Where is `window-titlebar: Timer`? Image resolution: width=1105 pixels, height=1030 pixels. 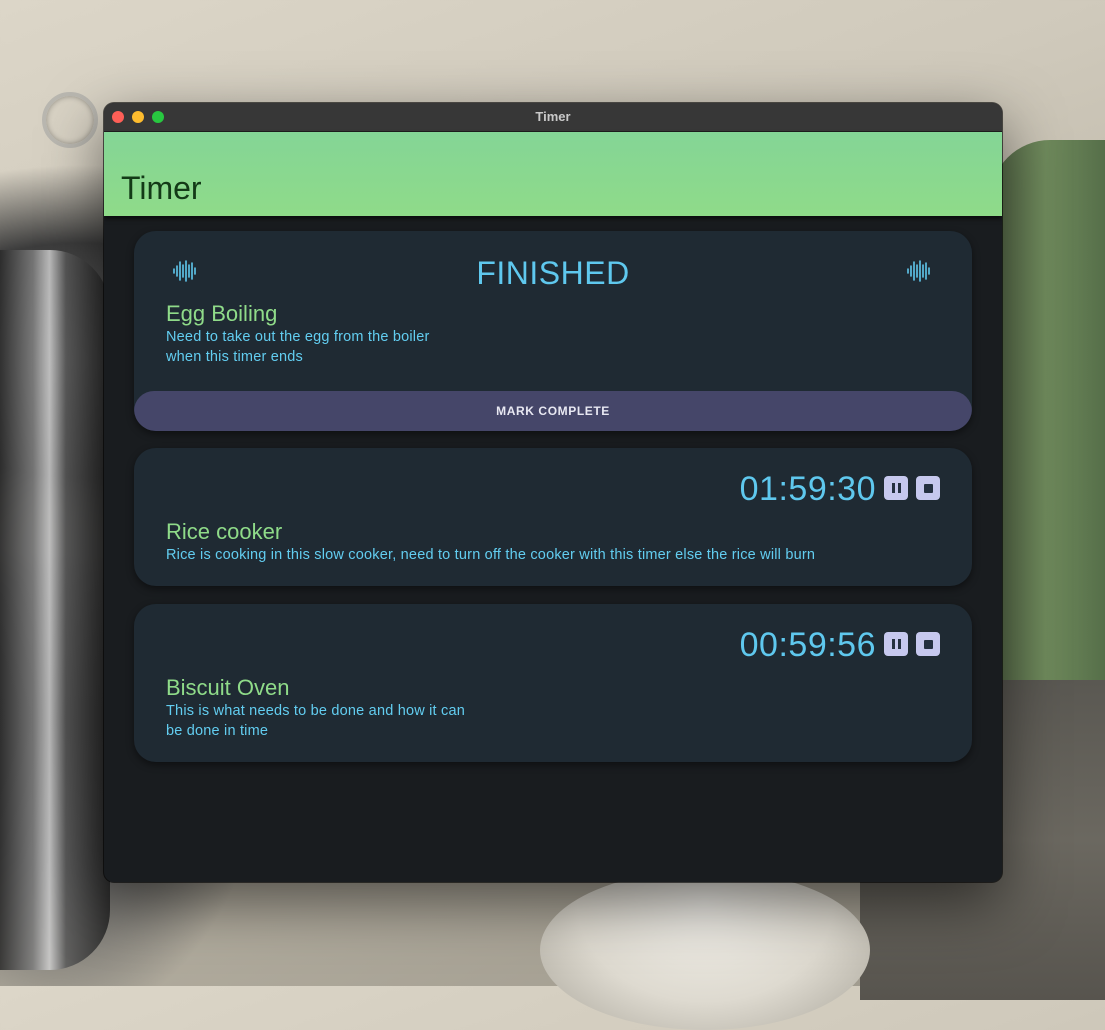 window-titlebar: Timer is located at coordinates (553, 117).